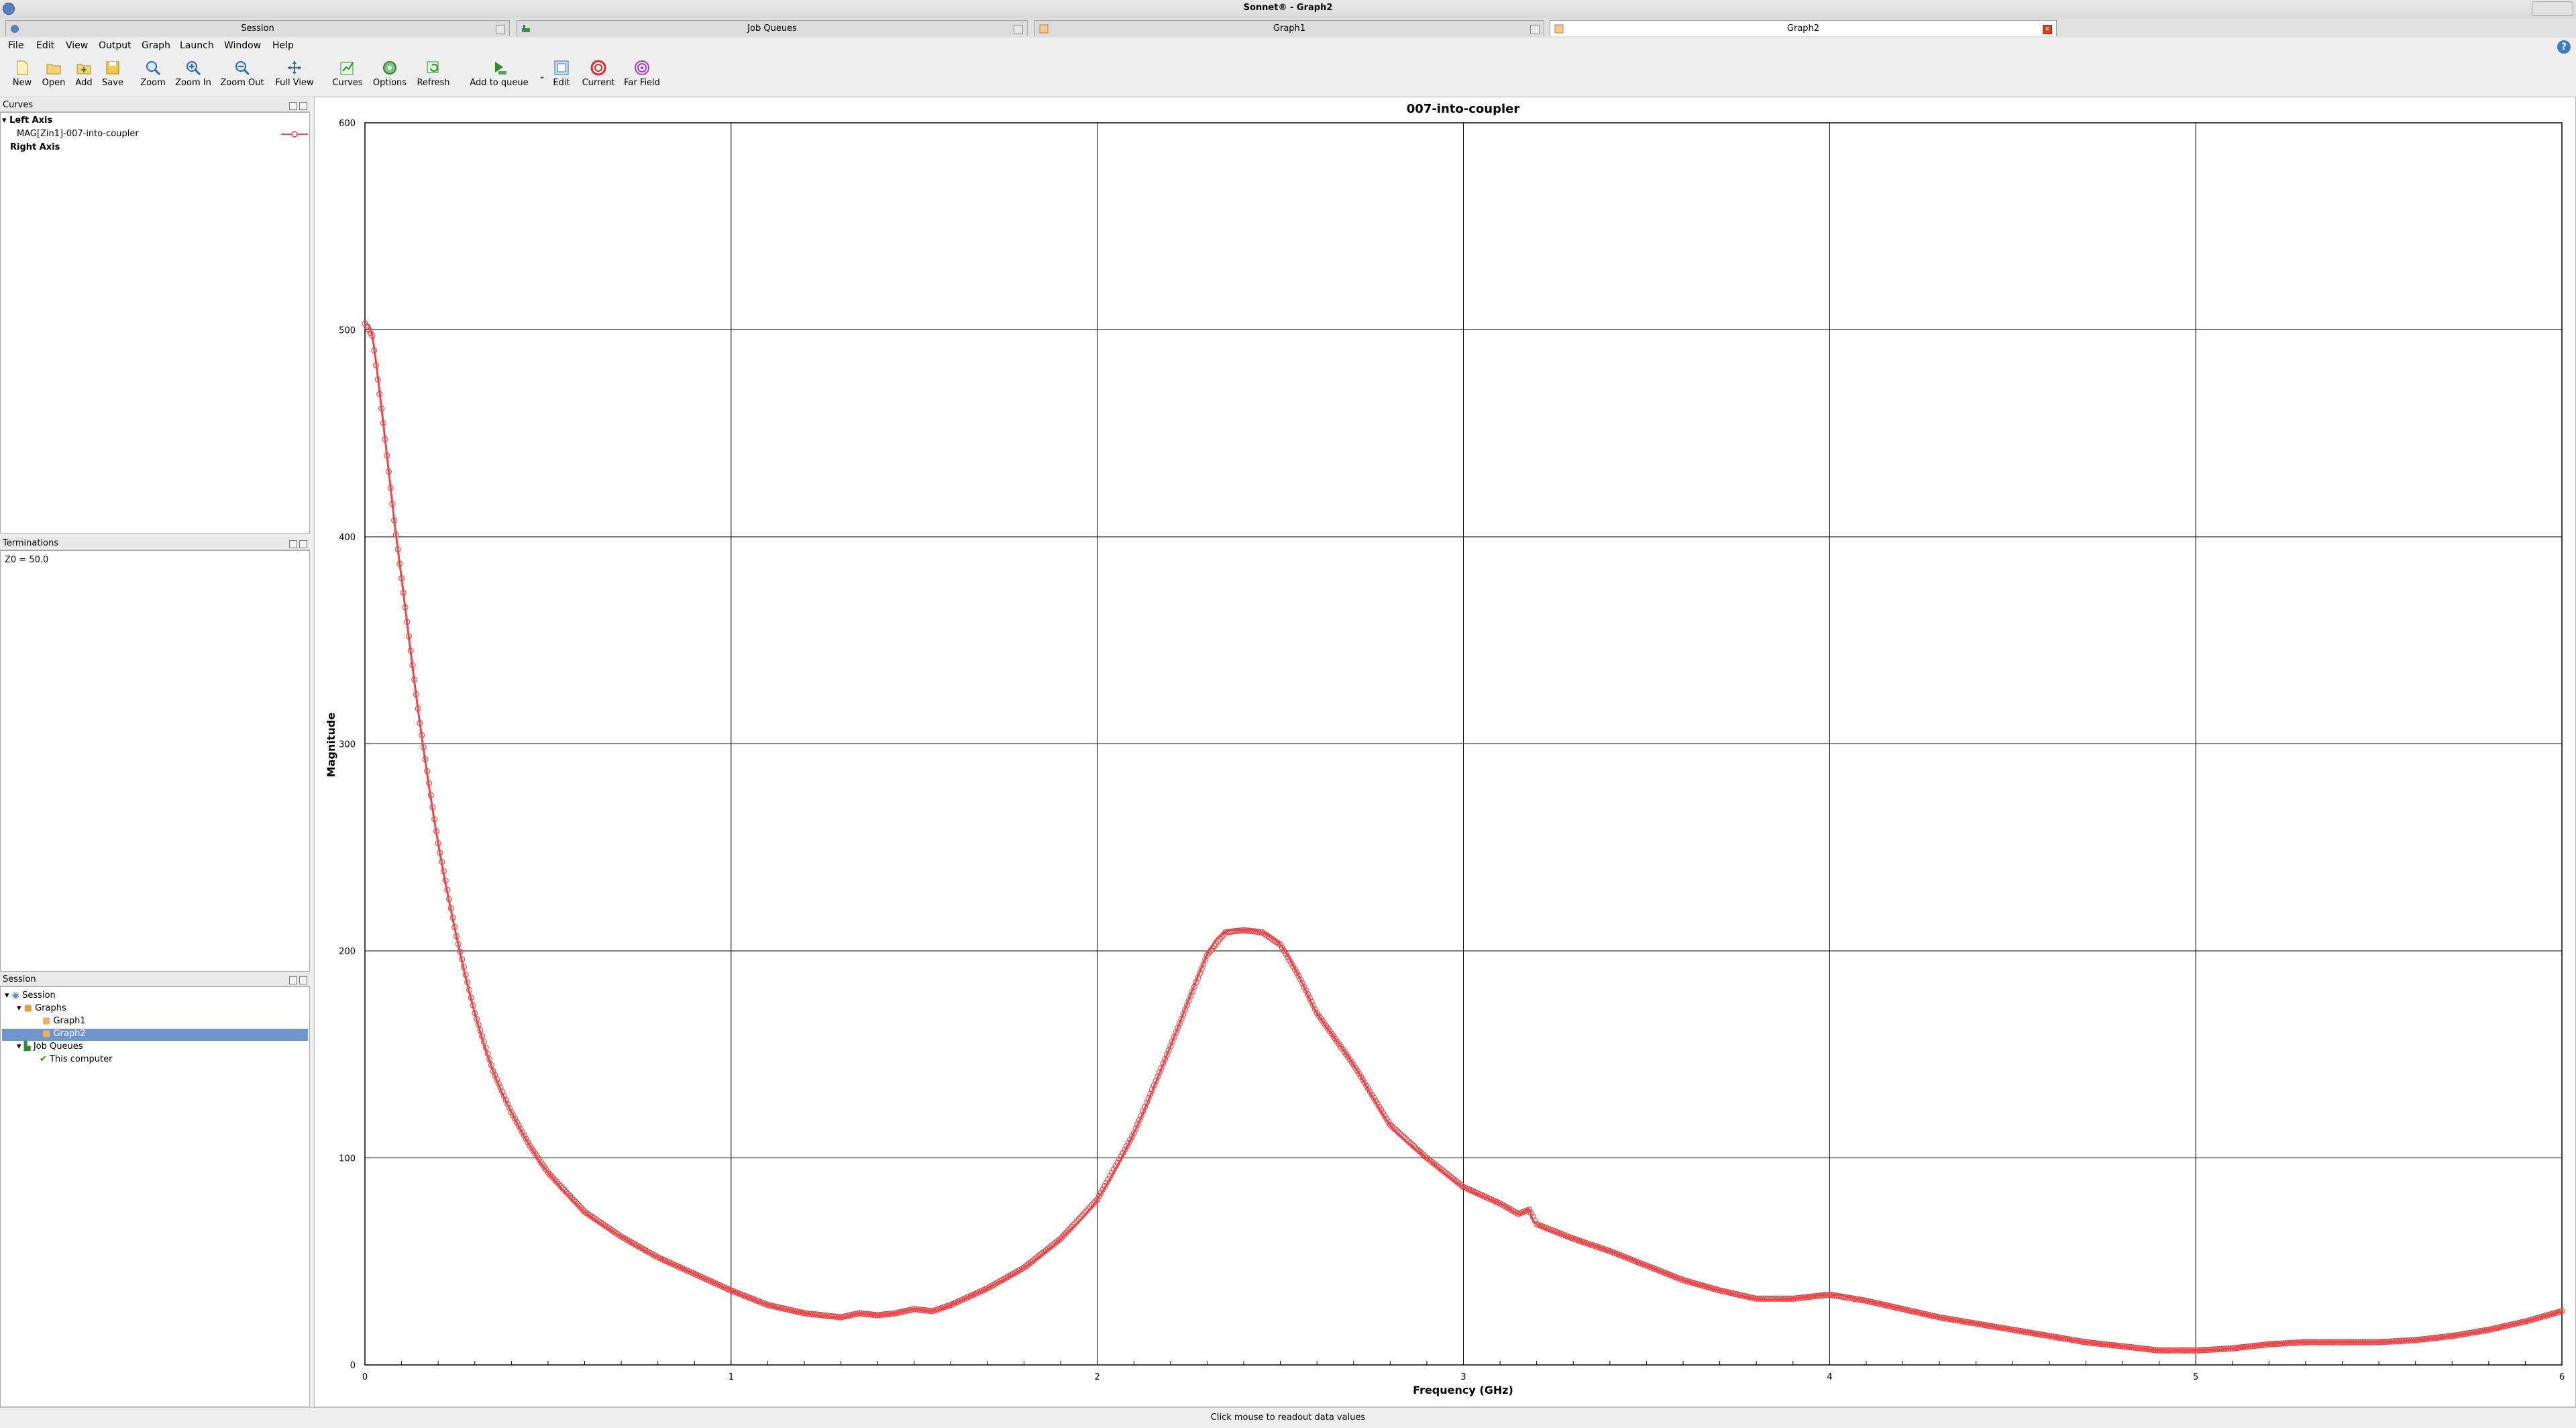  What do you see at coordinates (27, 560) in the screenshot?
I see `termination-impedance: Z0 = 50.0` at bounding box center [27, 560].